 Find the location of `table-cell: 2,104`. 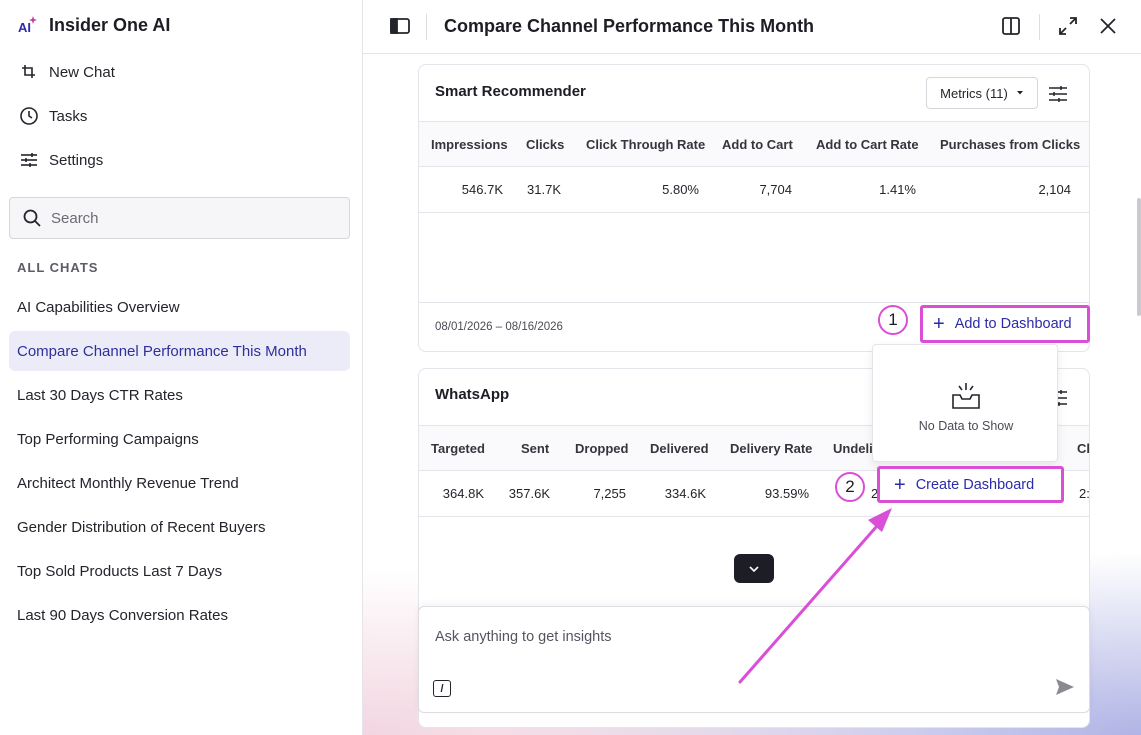

table-cell: 2,104 is located at coordinates (1054, 189).